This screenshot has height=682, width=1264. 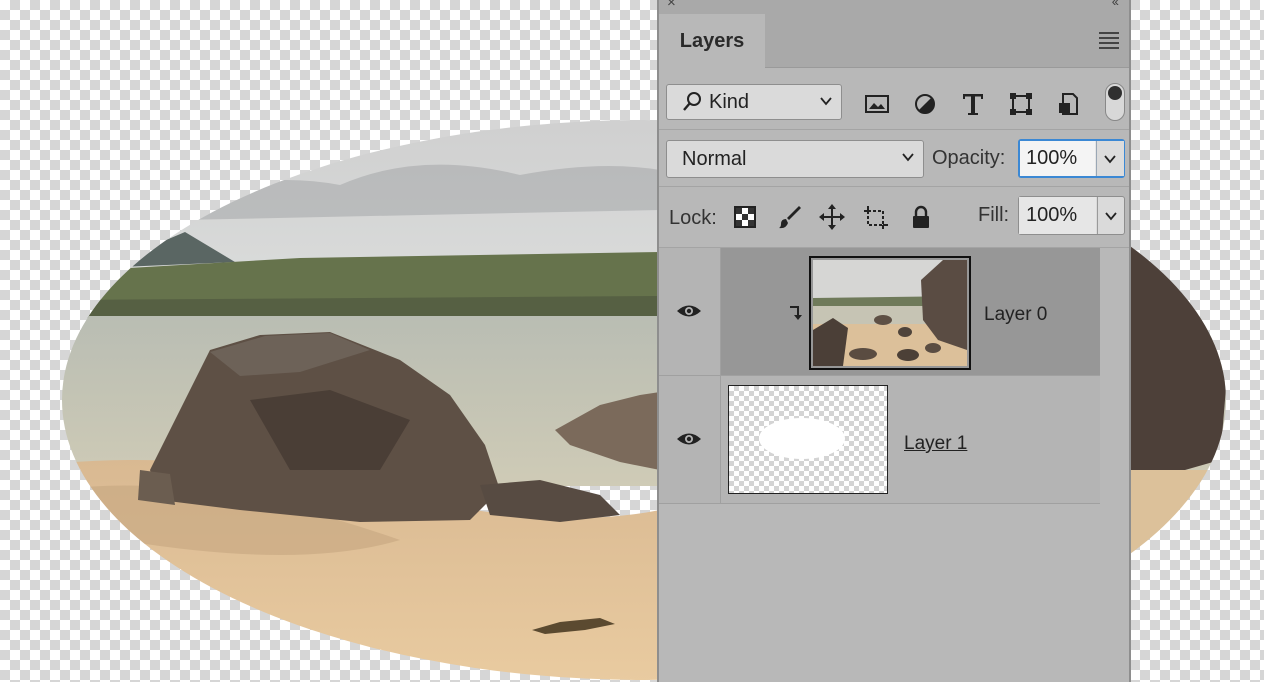 I want to click on tab-layers: Layers, so click(x=712, y=41).